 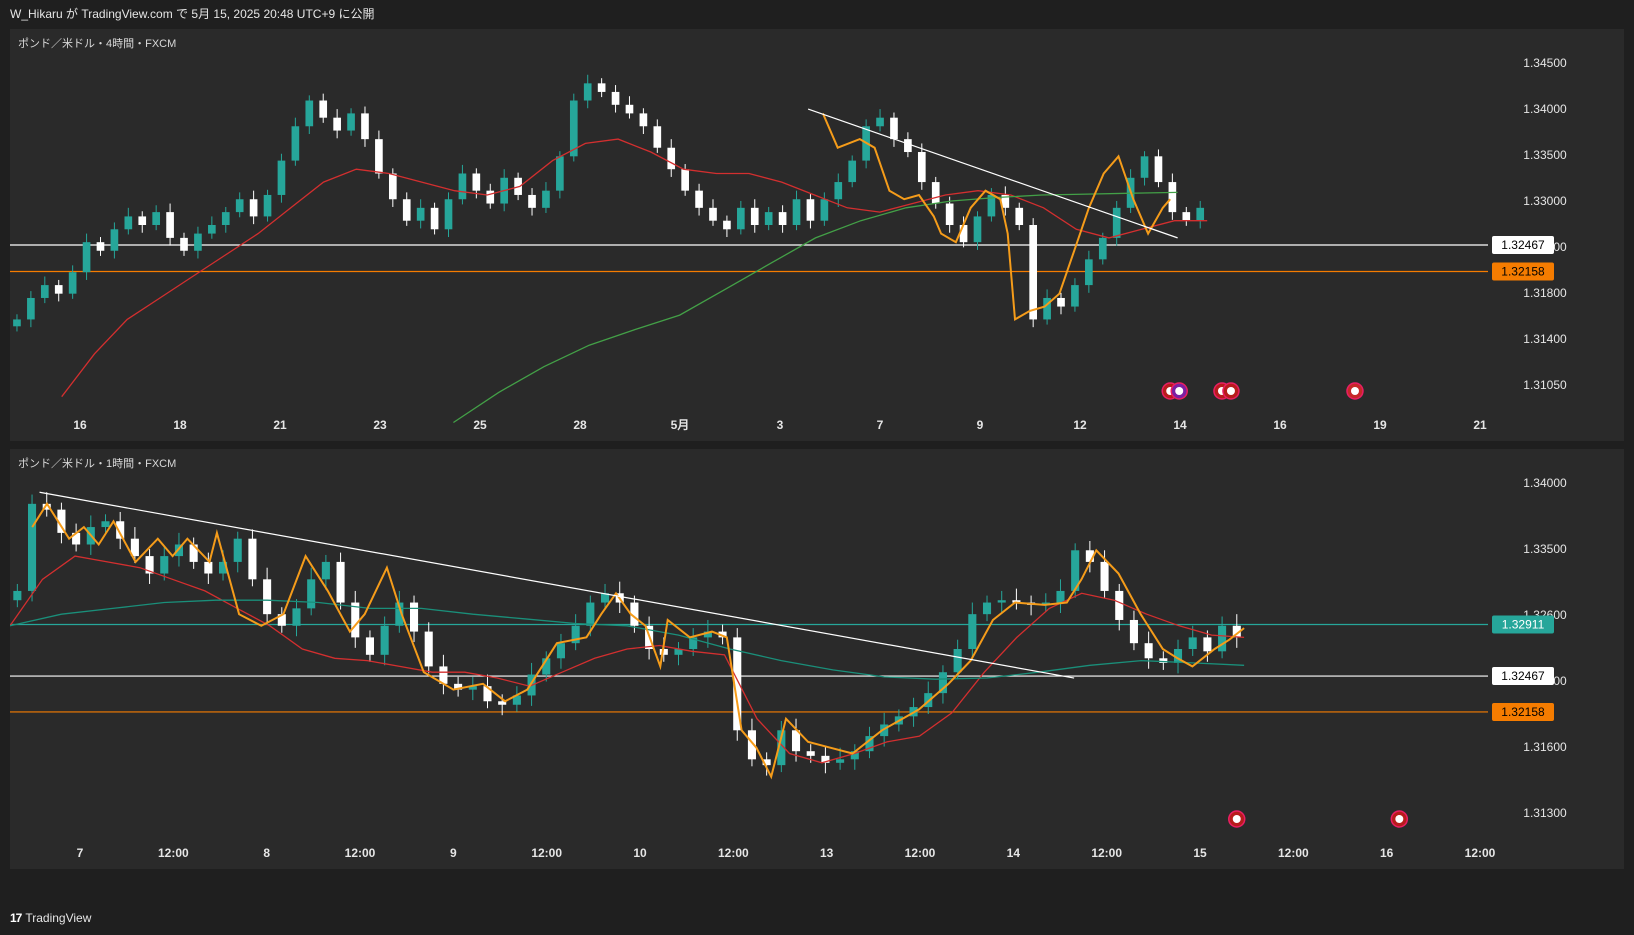 What do you see at coordinates (1545, 109) in the screenshot?
I see `y-tick-label: 1.34000` at bounding box center [1545, 109].